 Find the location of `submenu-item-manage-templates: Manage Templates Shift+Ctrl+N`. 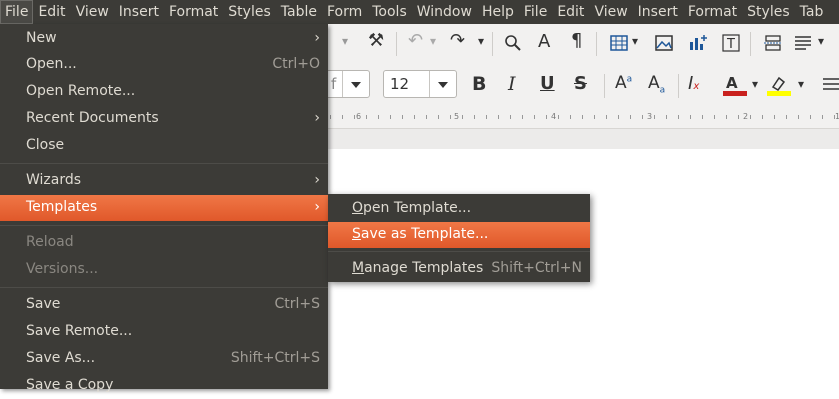

submenu-item-manage-templates: Manage Templates Shift+Ctrl+N is located at coordinates (459, 269).